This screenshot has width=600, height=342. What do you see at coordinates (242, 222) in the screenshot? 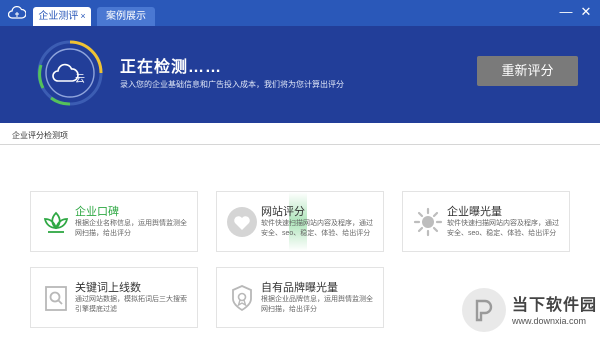
I see `heart-icon` at bounding box center [242, 222].